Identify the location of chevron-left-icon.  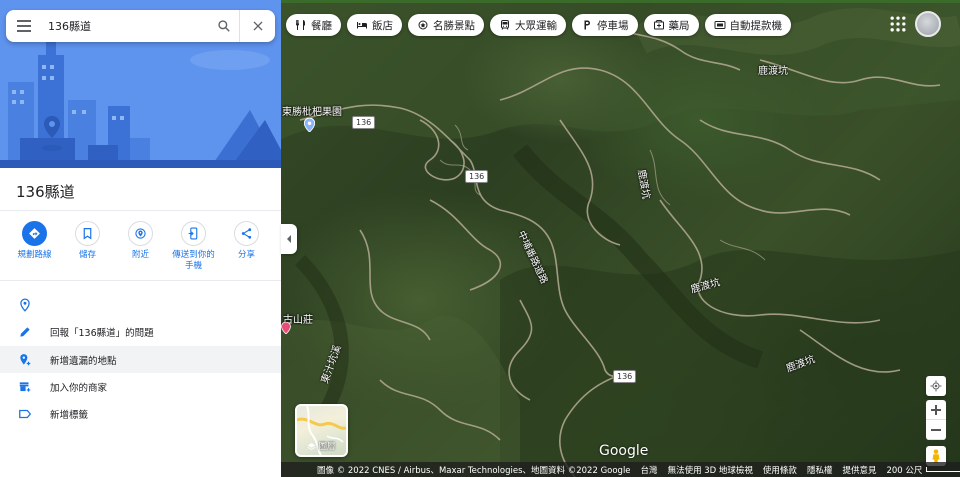
(289, 239).